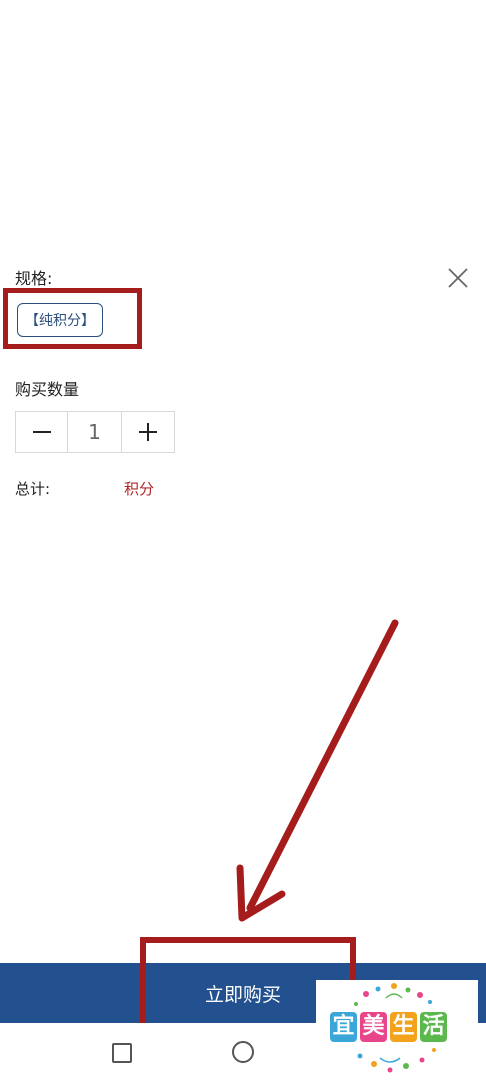 The height and width of the screenshot is (1080, 486). What do you see at coordinates (33, 489) in the screenshot?
I see `total-label: 总计:` at bounding box center [33, 489].